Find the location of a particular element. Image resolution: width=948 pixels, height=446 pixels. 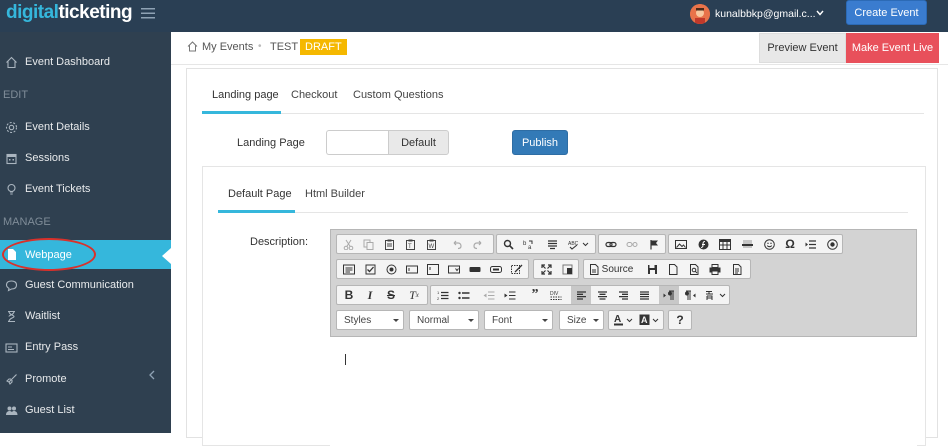

text-field-icon is located at coordinates (412, 269).